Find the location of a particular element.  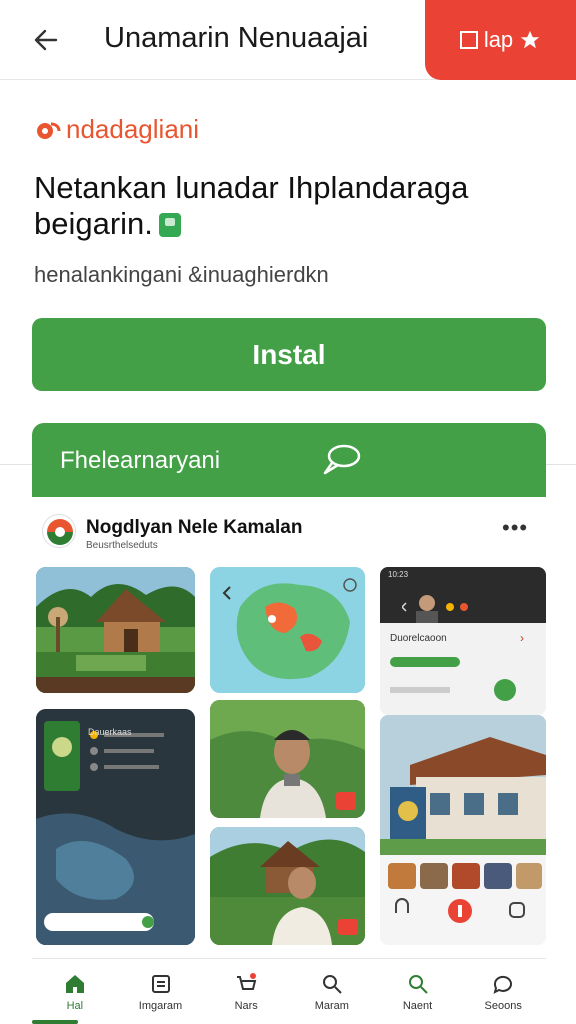

nav-label: Seoons is located at coordinates (503, 1005).